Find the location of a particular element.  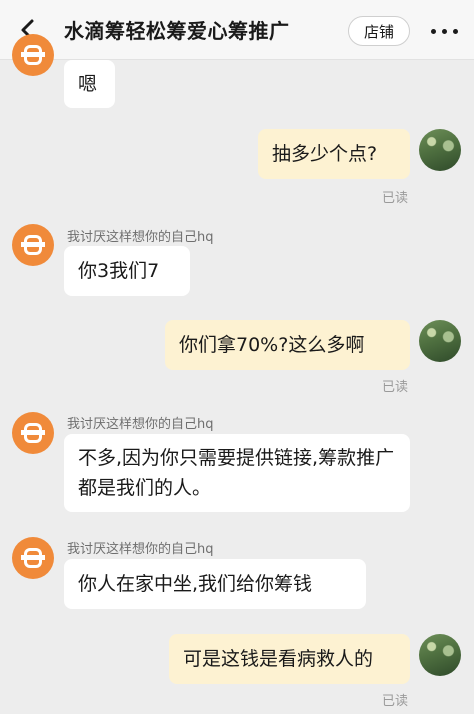

message-bubble: 可是这钱是看病救人的 is located at coordinates (289, 659).